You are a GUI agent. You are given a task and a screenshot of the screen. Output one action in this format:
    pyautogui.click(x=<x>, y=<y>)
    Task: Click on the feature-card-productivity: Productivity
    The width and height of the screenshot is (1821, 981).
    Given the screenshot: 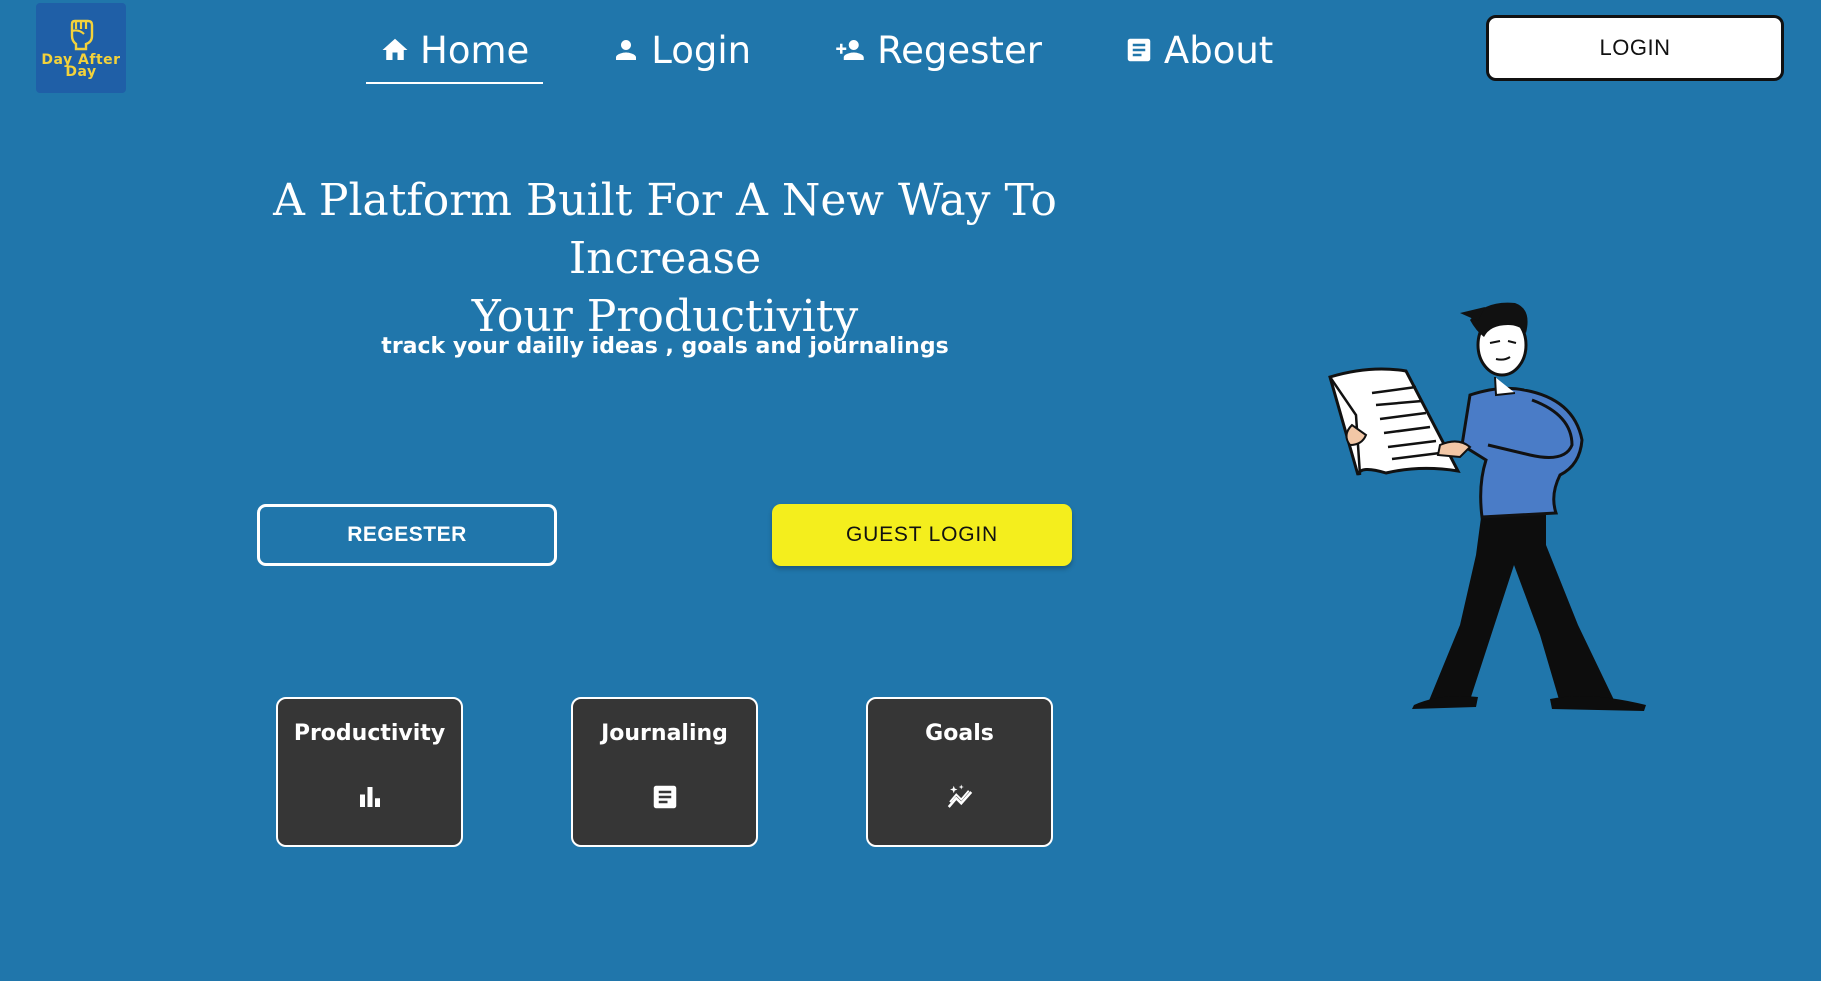 What is the action you would take?
    pyautogui.click(x=369, y=772)
    